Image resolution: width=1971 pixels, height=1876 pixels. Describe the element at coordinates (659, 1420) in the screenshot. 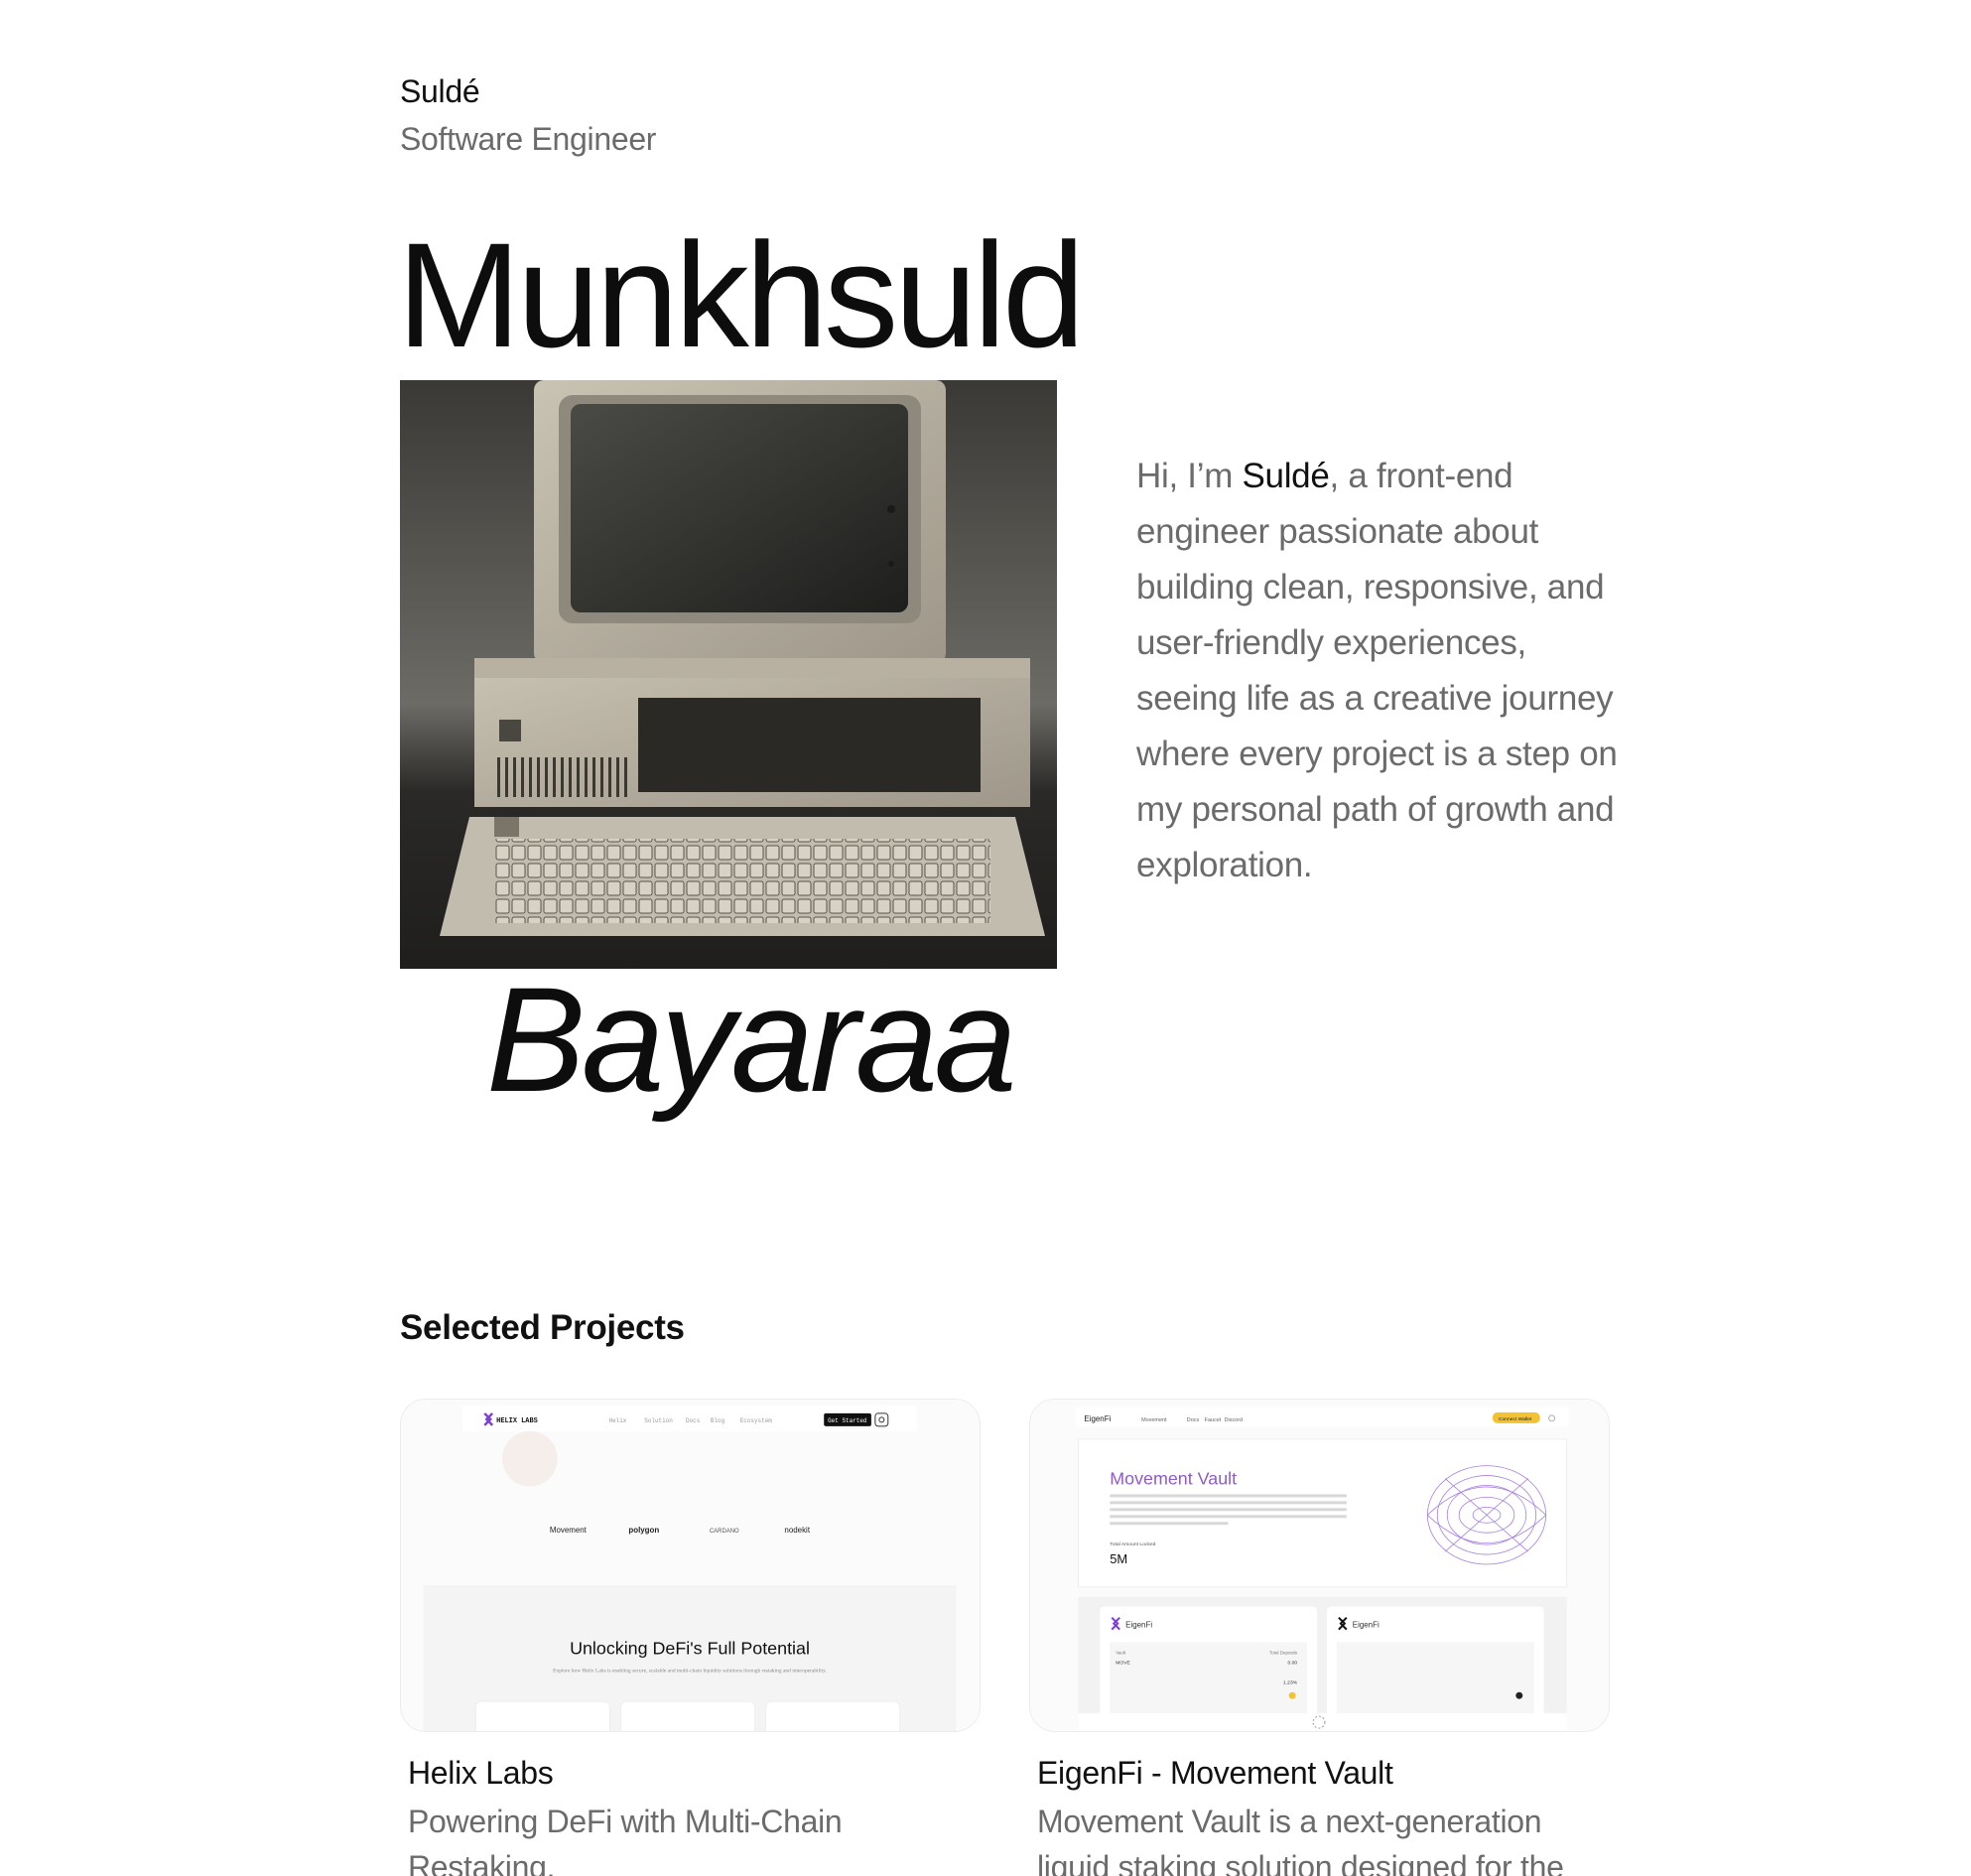

I see `helix-nav-1: Solution` at that location.